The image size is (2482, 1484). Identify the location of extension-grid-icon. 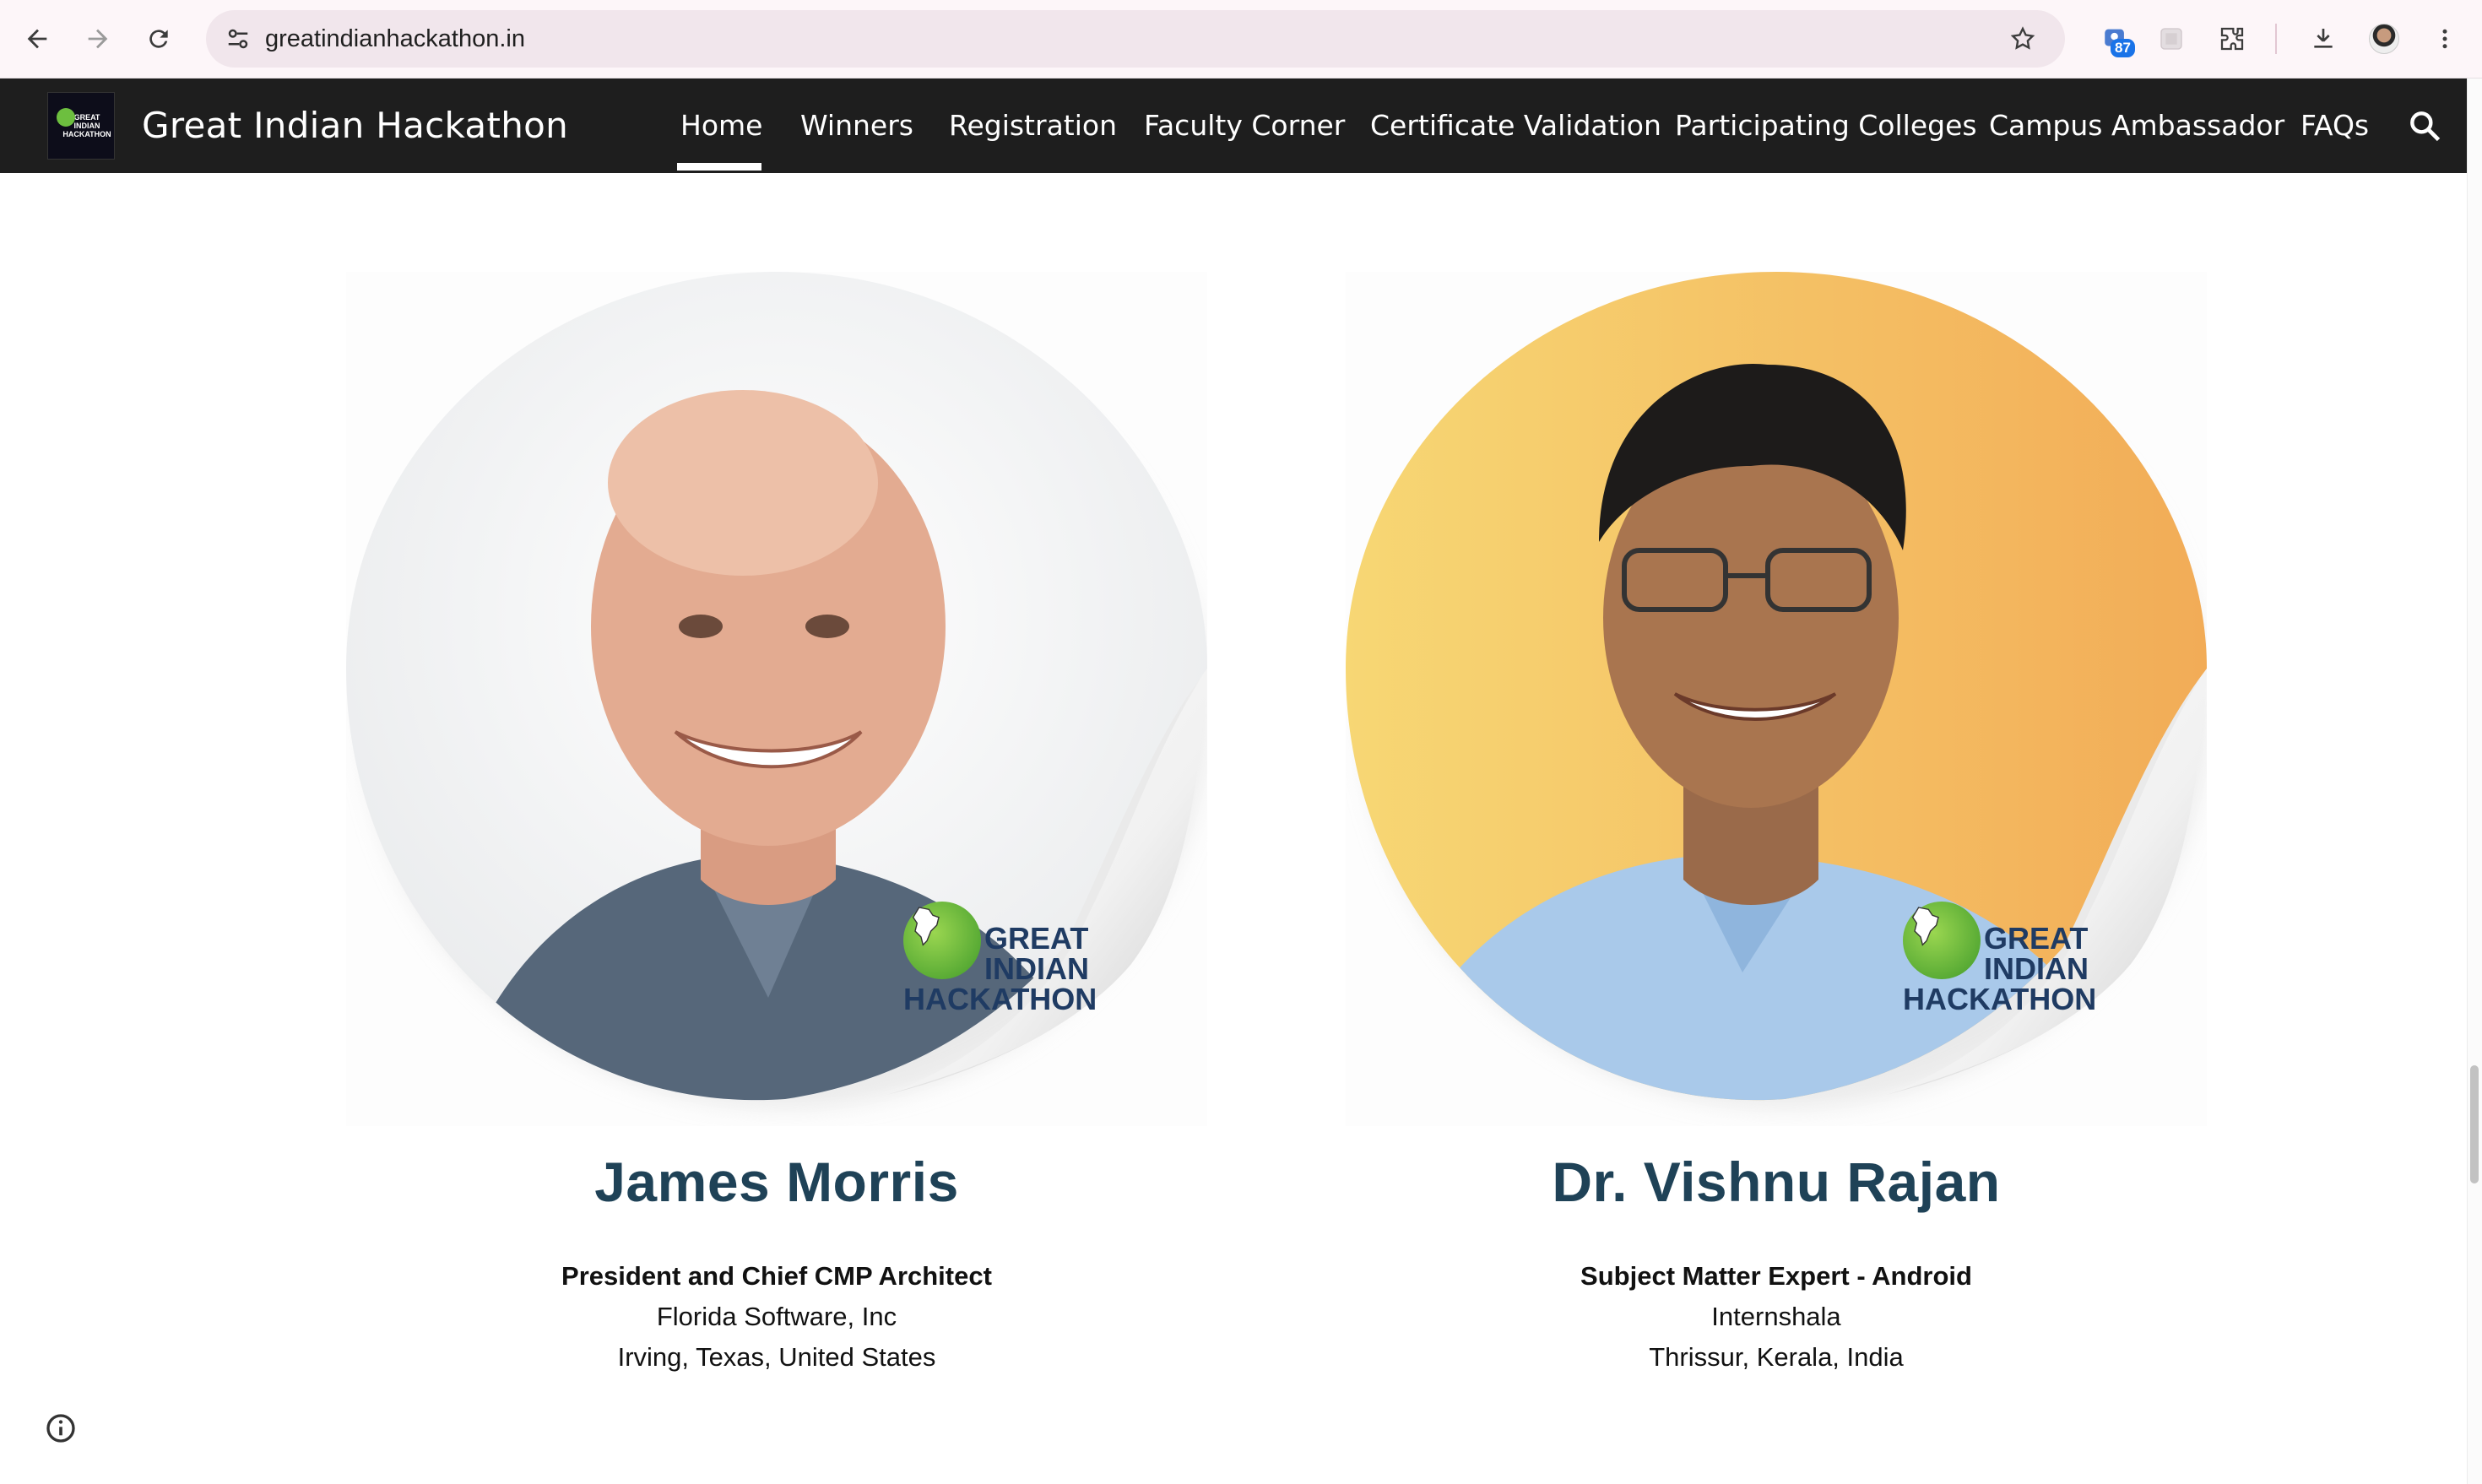
(2172, 39).